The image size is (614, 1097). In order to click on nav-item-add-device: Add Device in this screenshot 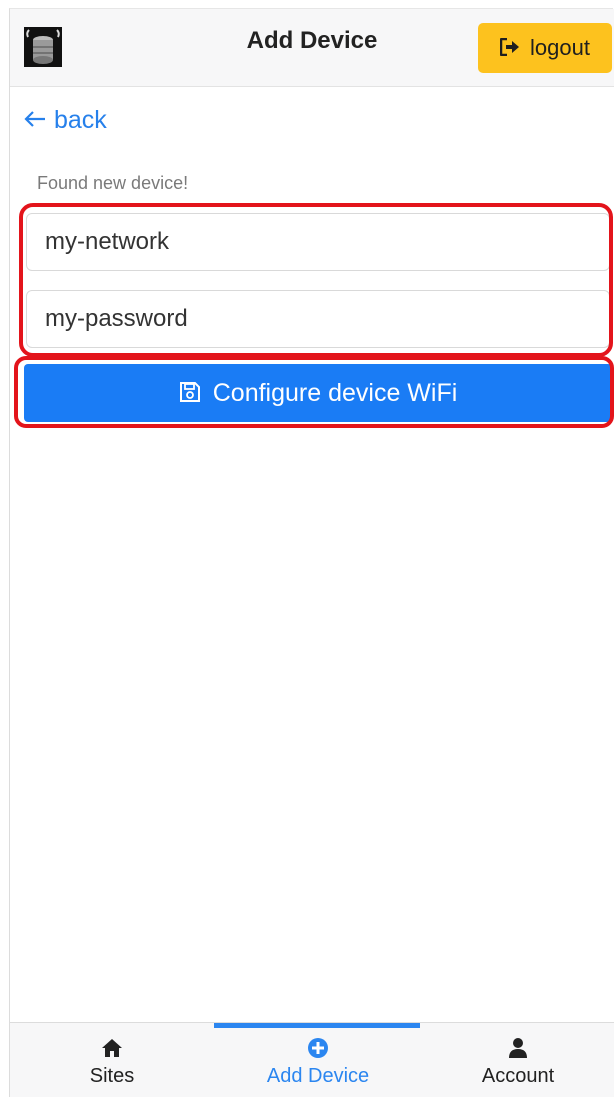, I will do `click(318, 1060)`.